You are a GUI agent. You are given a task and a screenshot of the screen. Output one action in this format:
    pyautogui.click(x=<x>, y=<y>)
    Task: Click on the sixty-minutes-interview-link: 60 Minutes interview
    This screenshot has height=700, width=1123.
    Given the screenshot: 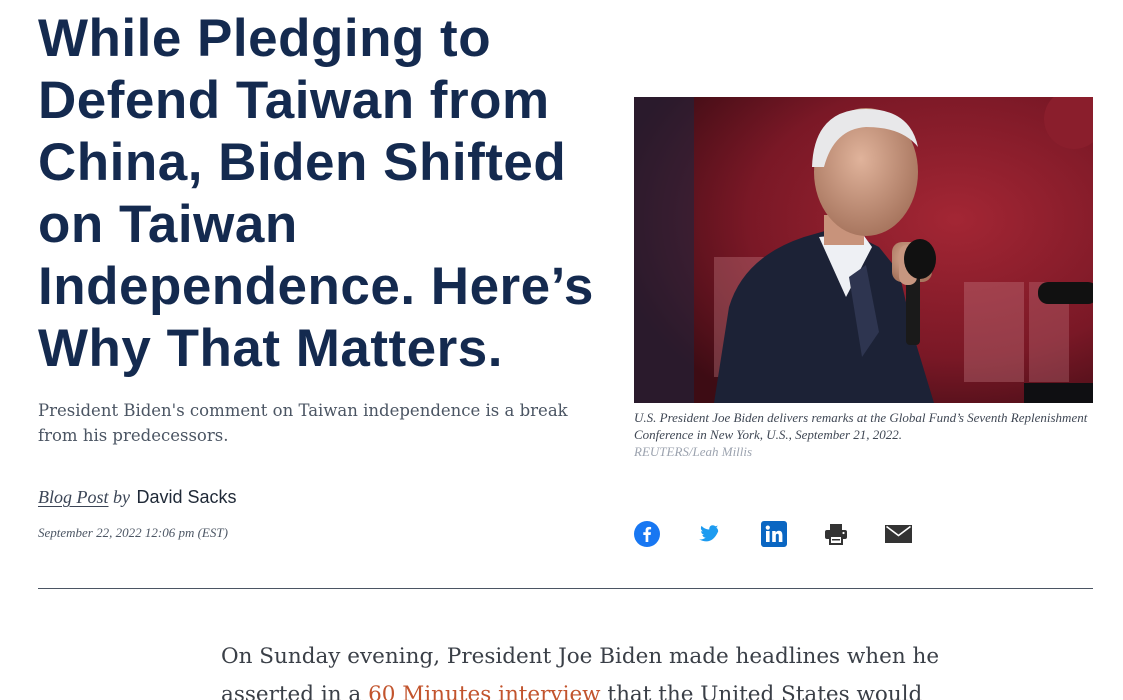 What is the action you would take?
    pyautogui.click(x=484, y=691)
    